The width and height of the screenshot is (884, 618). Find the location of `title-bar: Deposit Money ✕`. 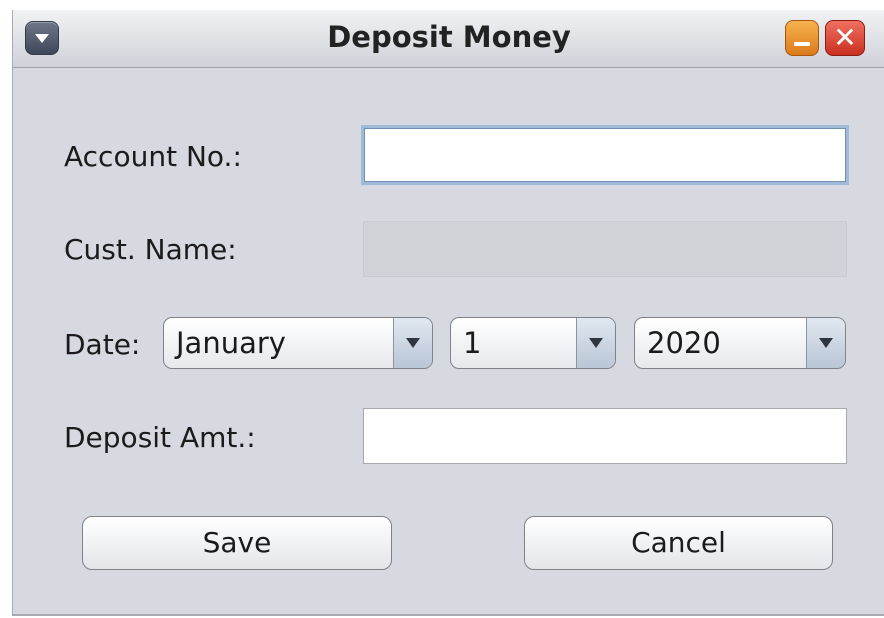

title-bar: Deposit Money ✕ is located at coordinates (448, 39).